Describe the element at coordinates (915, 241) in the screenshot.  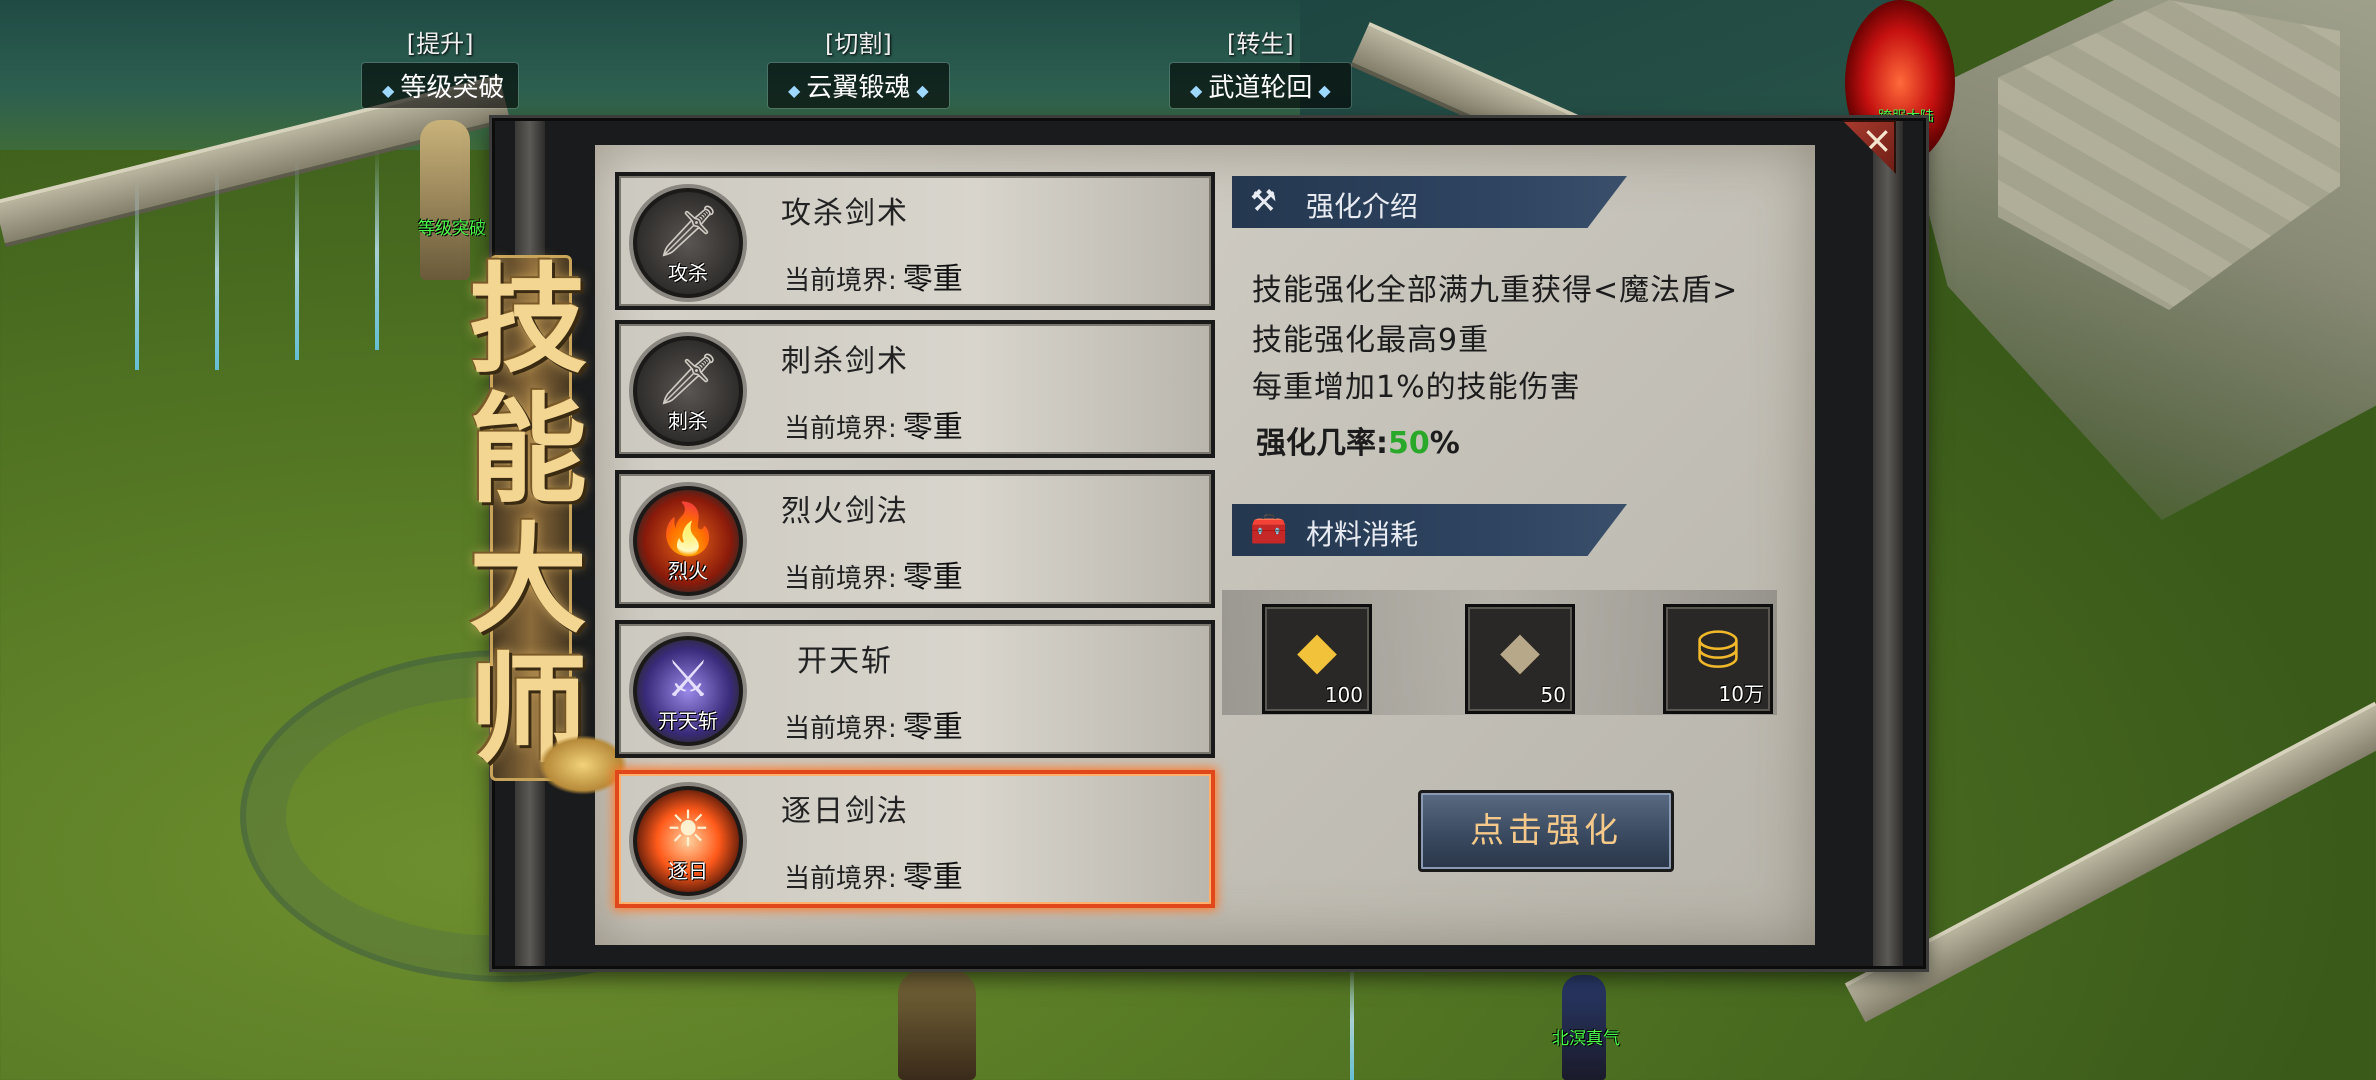
I see `skill-item-attack-sword: 🗡 攻杀 攻杀剑术 当前境界: 零重` at that location.